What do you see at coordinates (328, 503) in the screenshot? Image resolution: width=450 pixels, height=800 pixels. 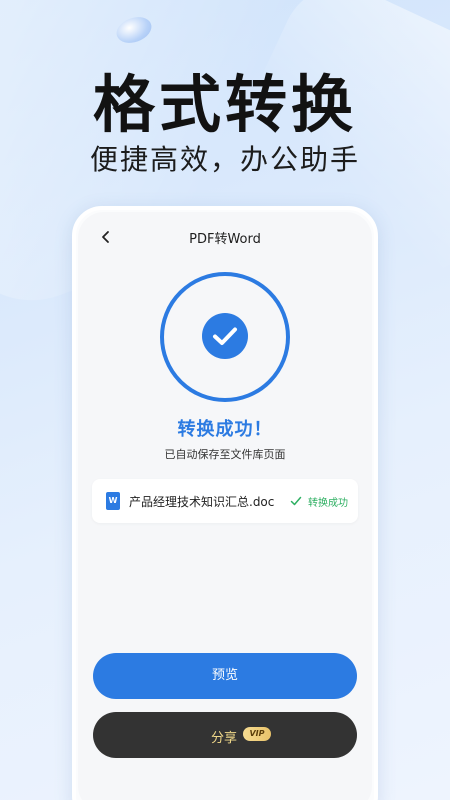 I see `file-status: 转换成功` at bounding box center [328, 503].